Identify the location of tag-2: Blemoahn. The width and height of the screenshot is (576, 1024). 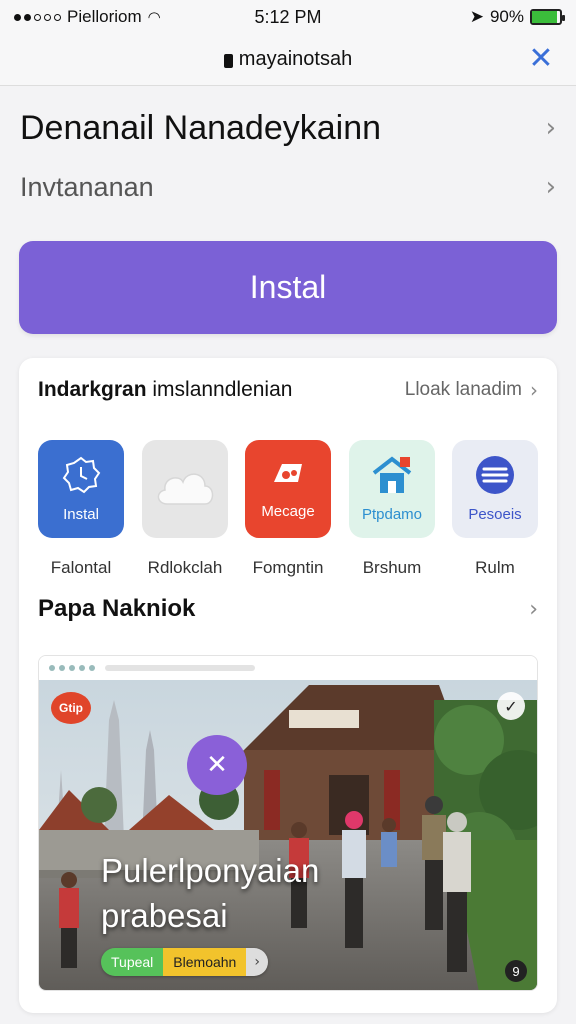
(205, 962).